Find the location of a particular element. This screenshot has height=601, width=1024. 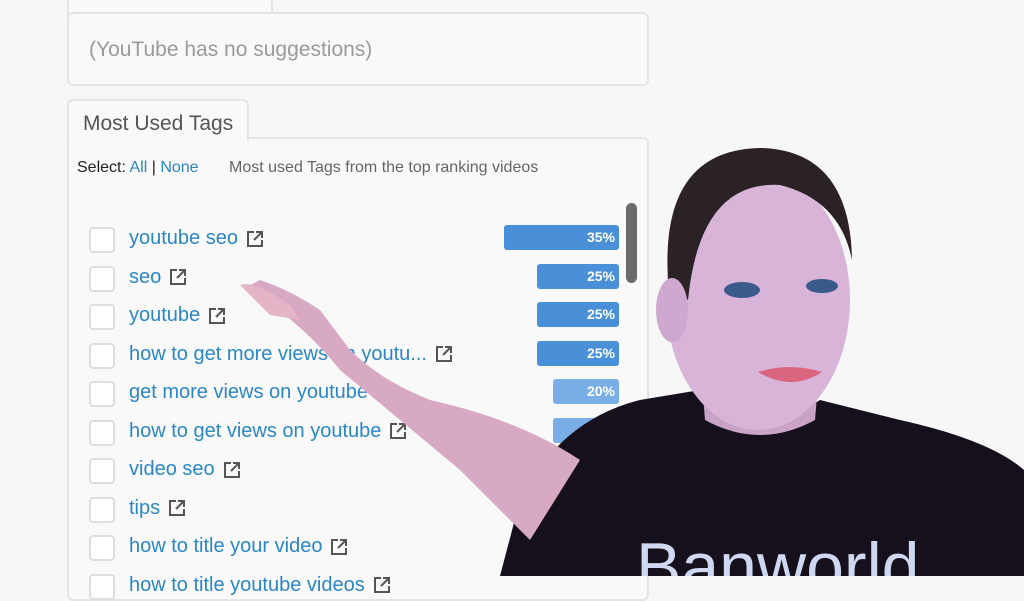

presenter-ear is located at coordinates (672, 310).